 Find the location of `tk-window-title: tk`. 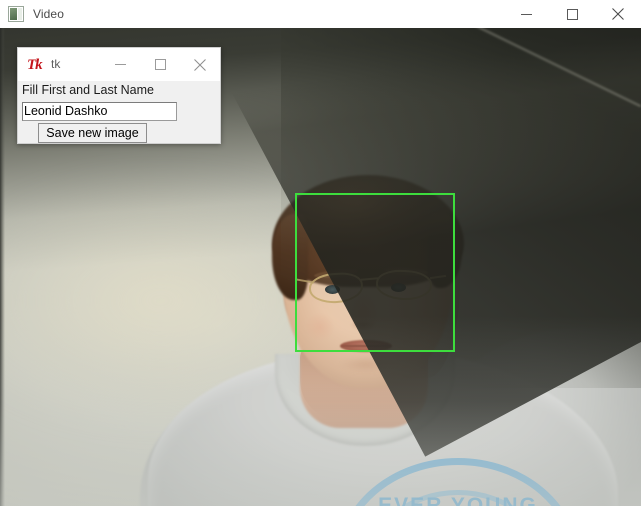

tk-window-title: tk is located at coordinates (56, 64).